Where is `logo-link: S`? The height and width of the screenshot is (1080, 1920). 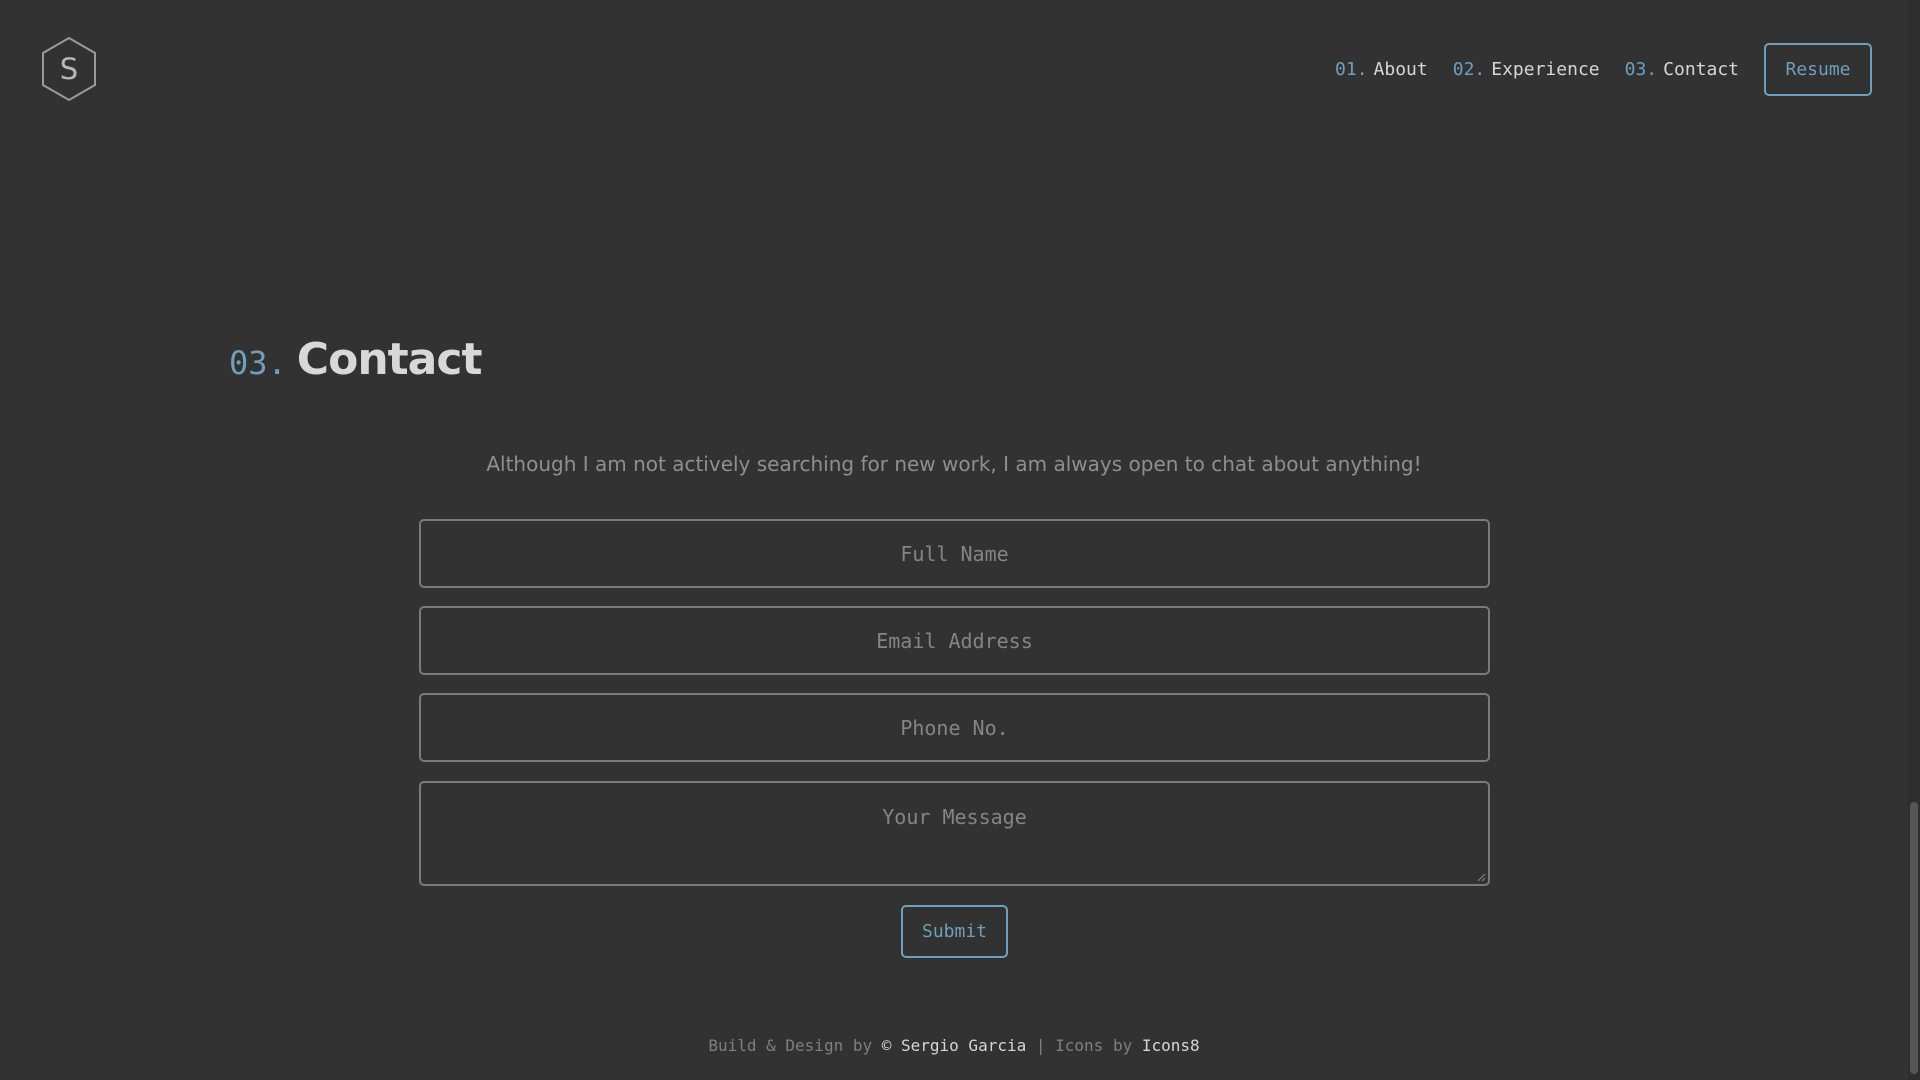 logo-link: S is located at coordinates (69, 69).